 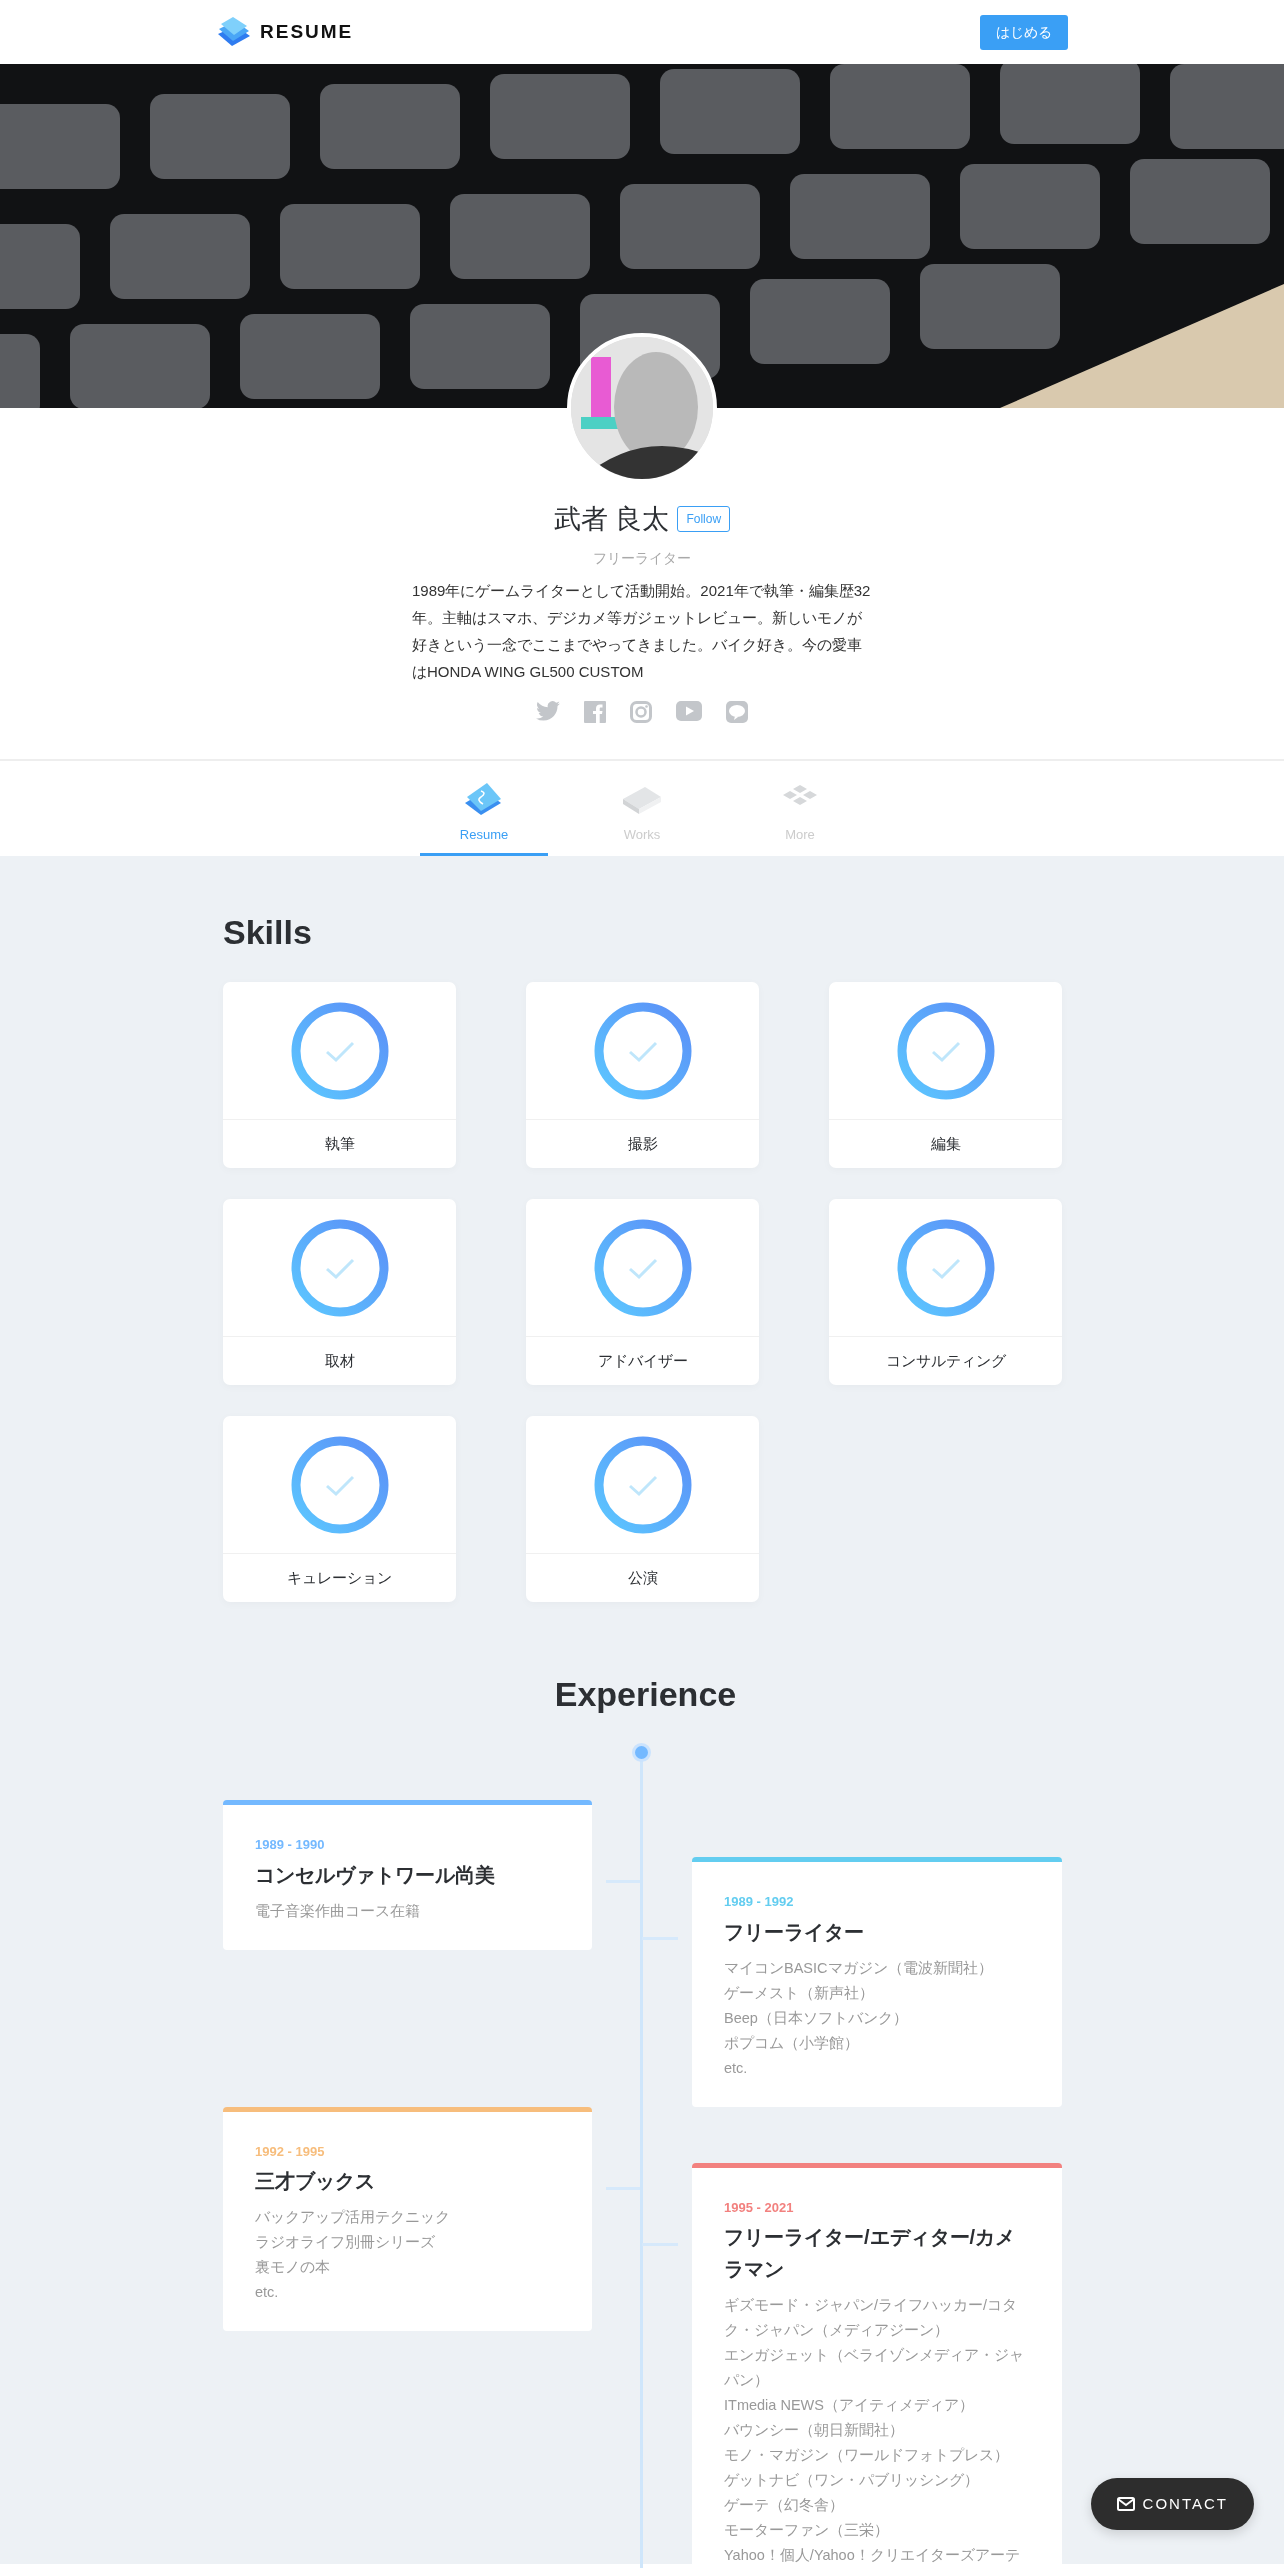 What do you see at coordinates (611, 519) in the screenshot?
I see `person-name: 武者 良太` at bounding box center [611, 519].